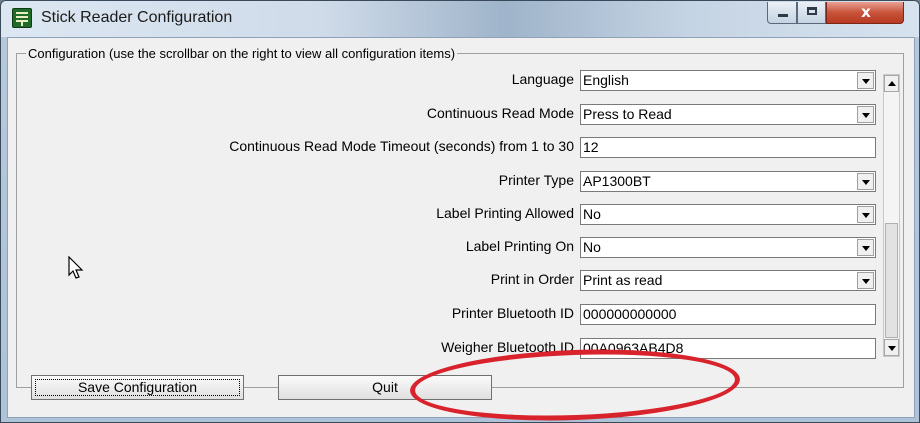 This screenshot has width=920, height=423. Describe the element at coordinates (591, 147) in the screenshot. I see `timeout-value: 12` at that location.